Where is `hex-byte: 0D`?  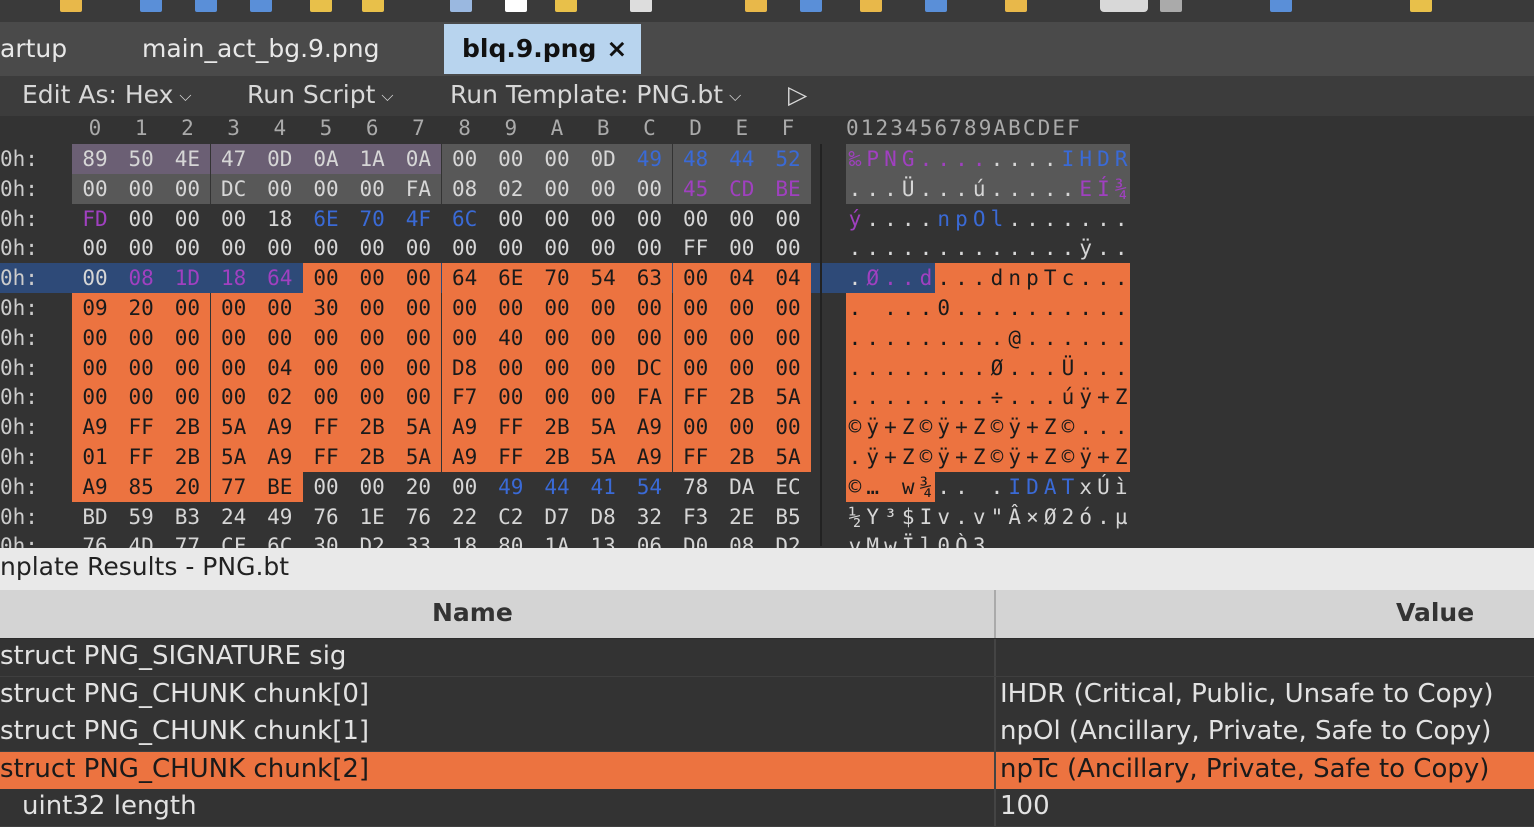
hex-byte: 0D is located at coordinates (279, 159).